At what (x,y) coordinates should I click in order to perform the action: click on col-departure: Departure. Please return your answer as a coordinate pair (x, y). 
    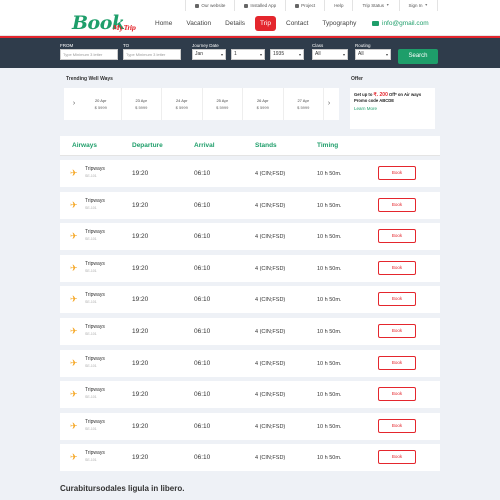
    Looking at the image, I should click on (147, 145).